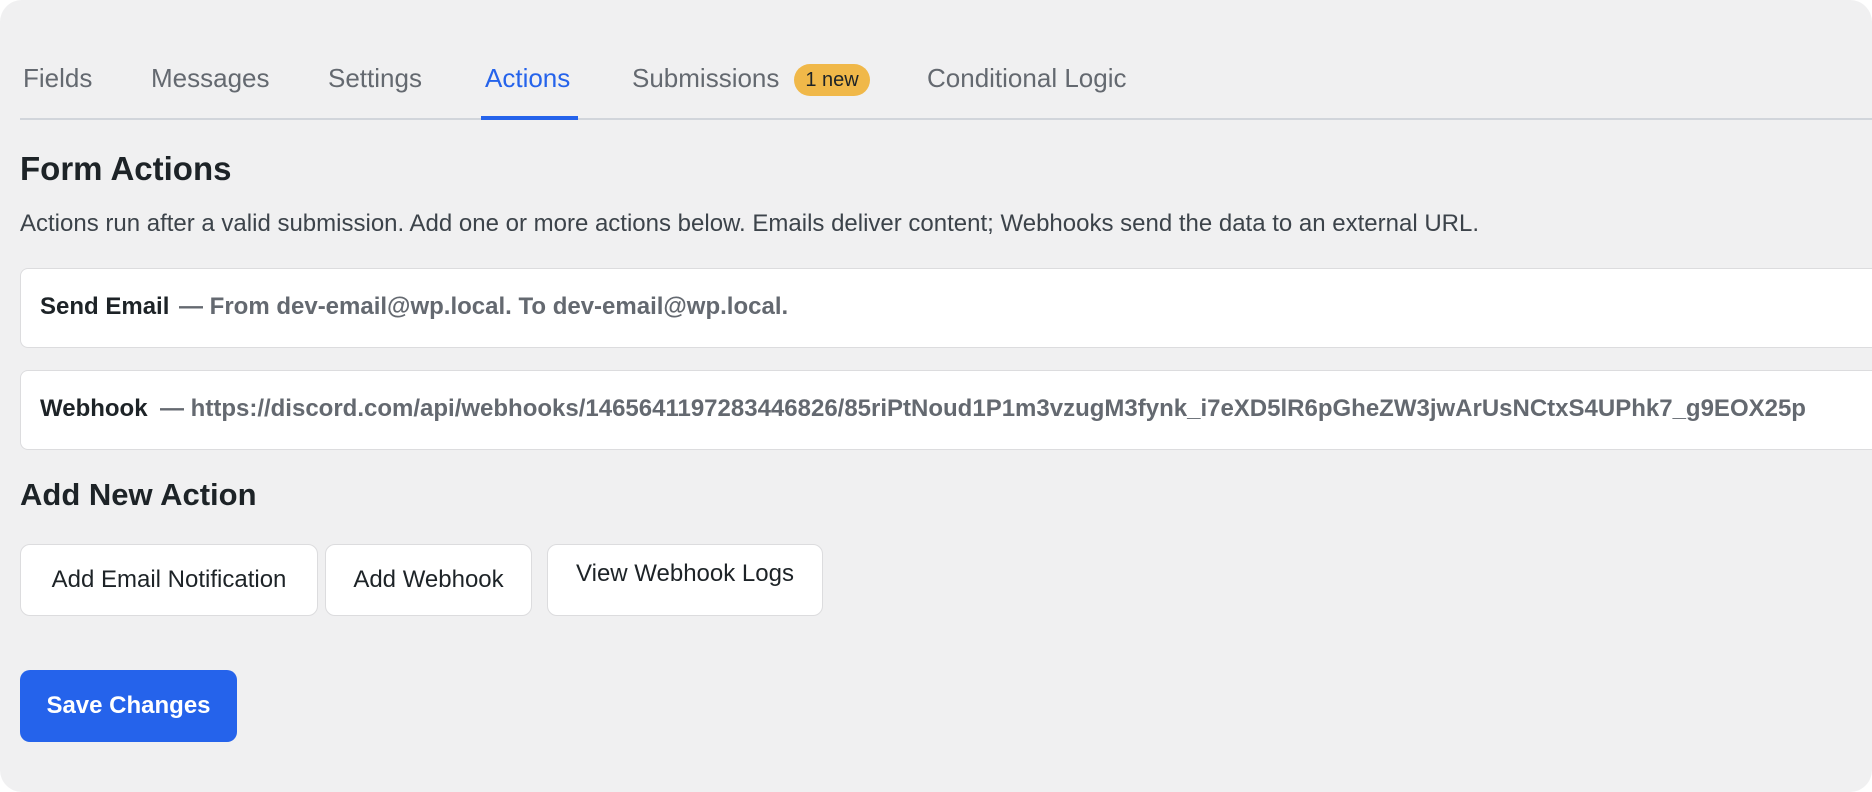 Image resolution: width=1872 pixels, height=792 pixels. Describe the element at coordinates (685, 580) in the screenshot. I see `view-webhook-logs-button: View Webhook Logs` at that location.